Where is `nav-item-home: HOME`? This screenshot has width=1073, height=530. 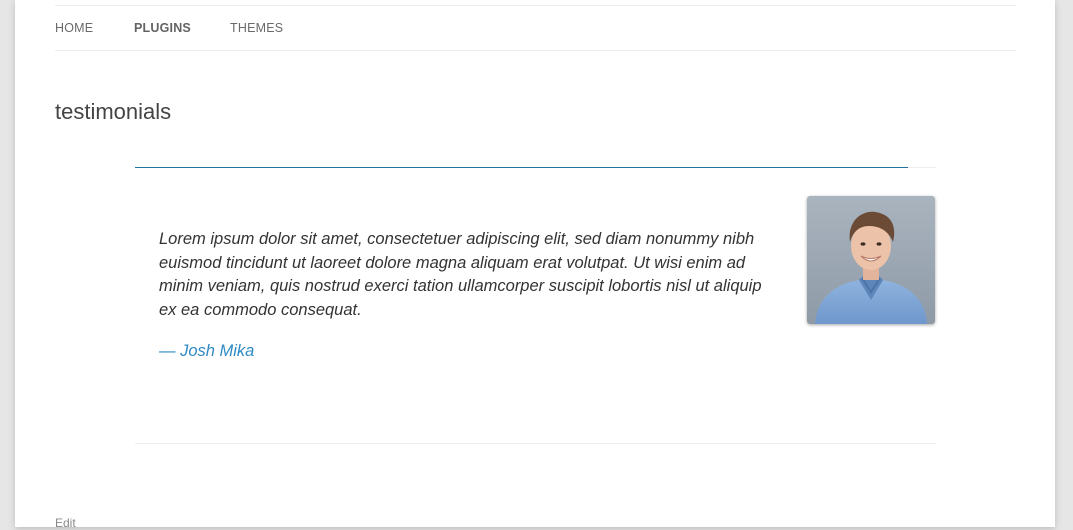 nav-item-home: HOME is located at coordinates (74, 28).